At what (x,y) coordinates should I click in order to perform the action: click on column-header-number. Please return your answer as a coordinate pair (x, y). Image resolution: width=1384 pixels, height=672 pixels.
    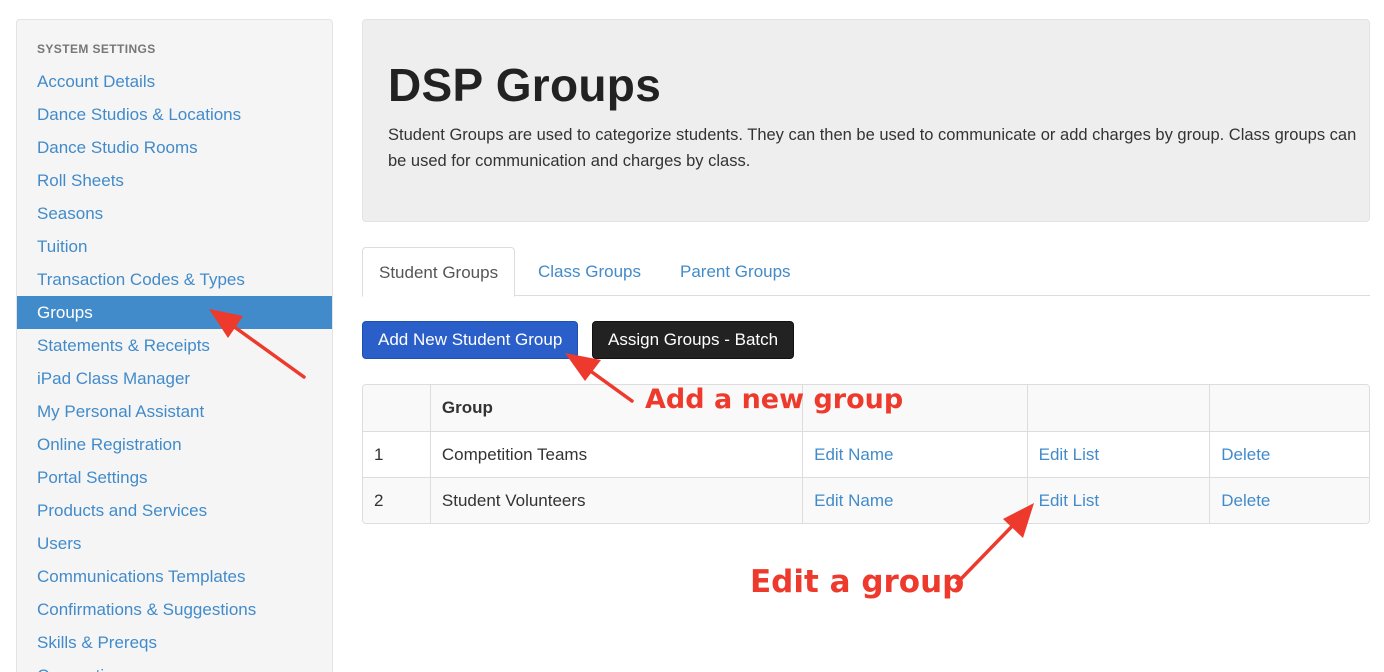
    Looking at the image, I should click on (397, 408).